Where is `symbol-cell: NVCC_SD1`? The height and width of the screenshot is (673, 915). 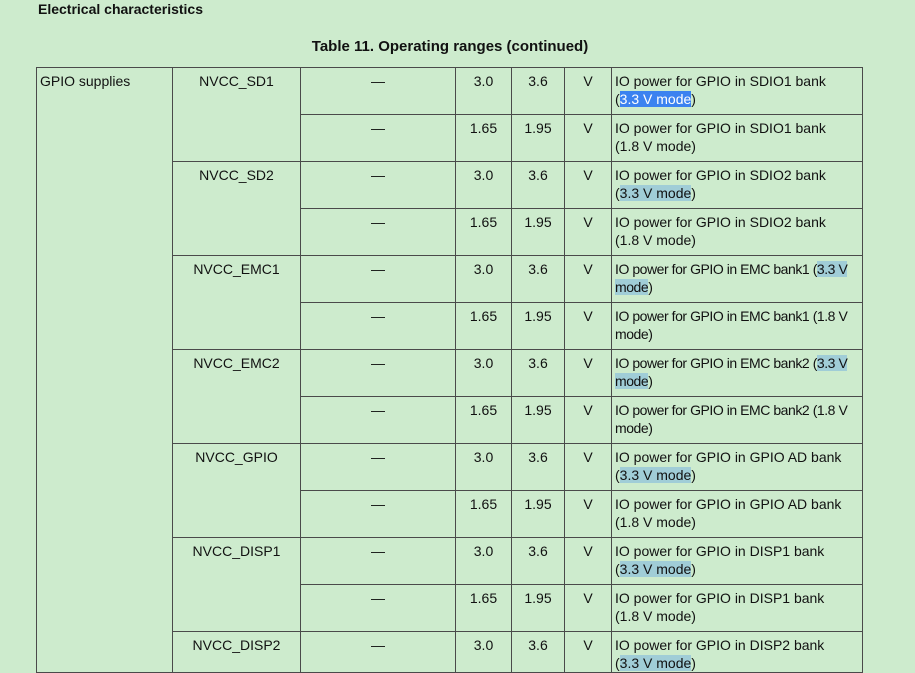
symbol-cell: NVCC_SD1 is located at coordinates (236, 114).